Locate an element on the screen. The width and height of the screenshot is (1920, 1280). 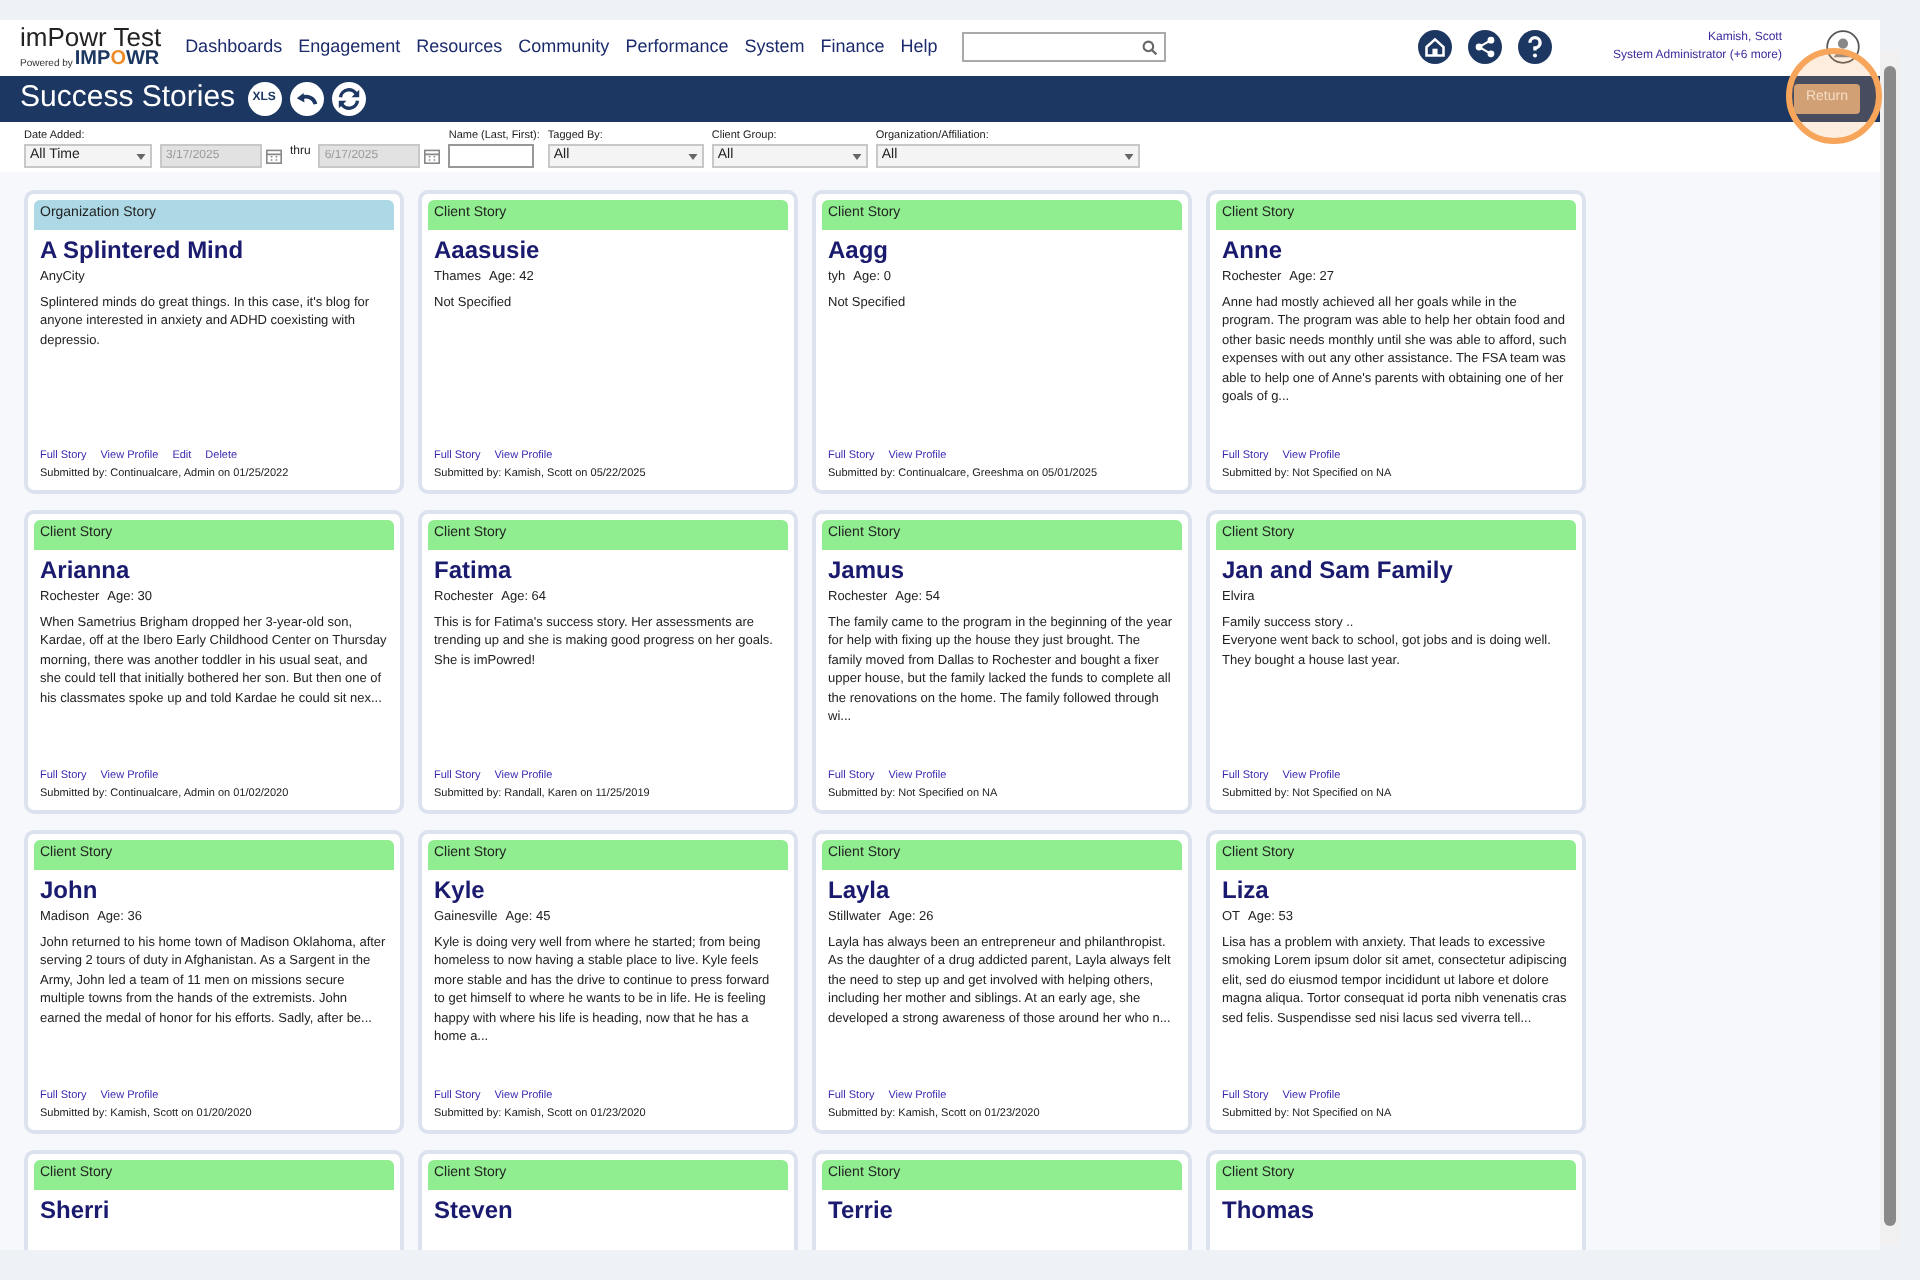
story-name-link: Liza is located at coordinates (1396, 891).